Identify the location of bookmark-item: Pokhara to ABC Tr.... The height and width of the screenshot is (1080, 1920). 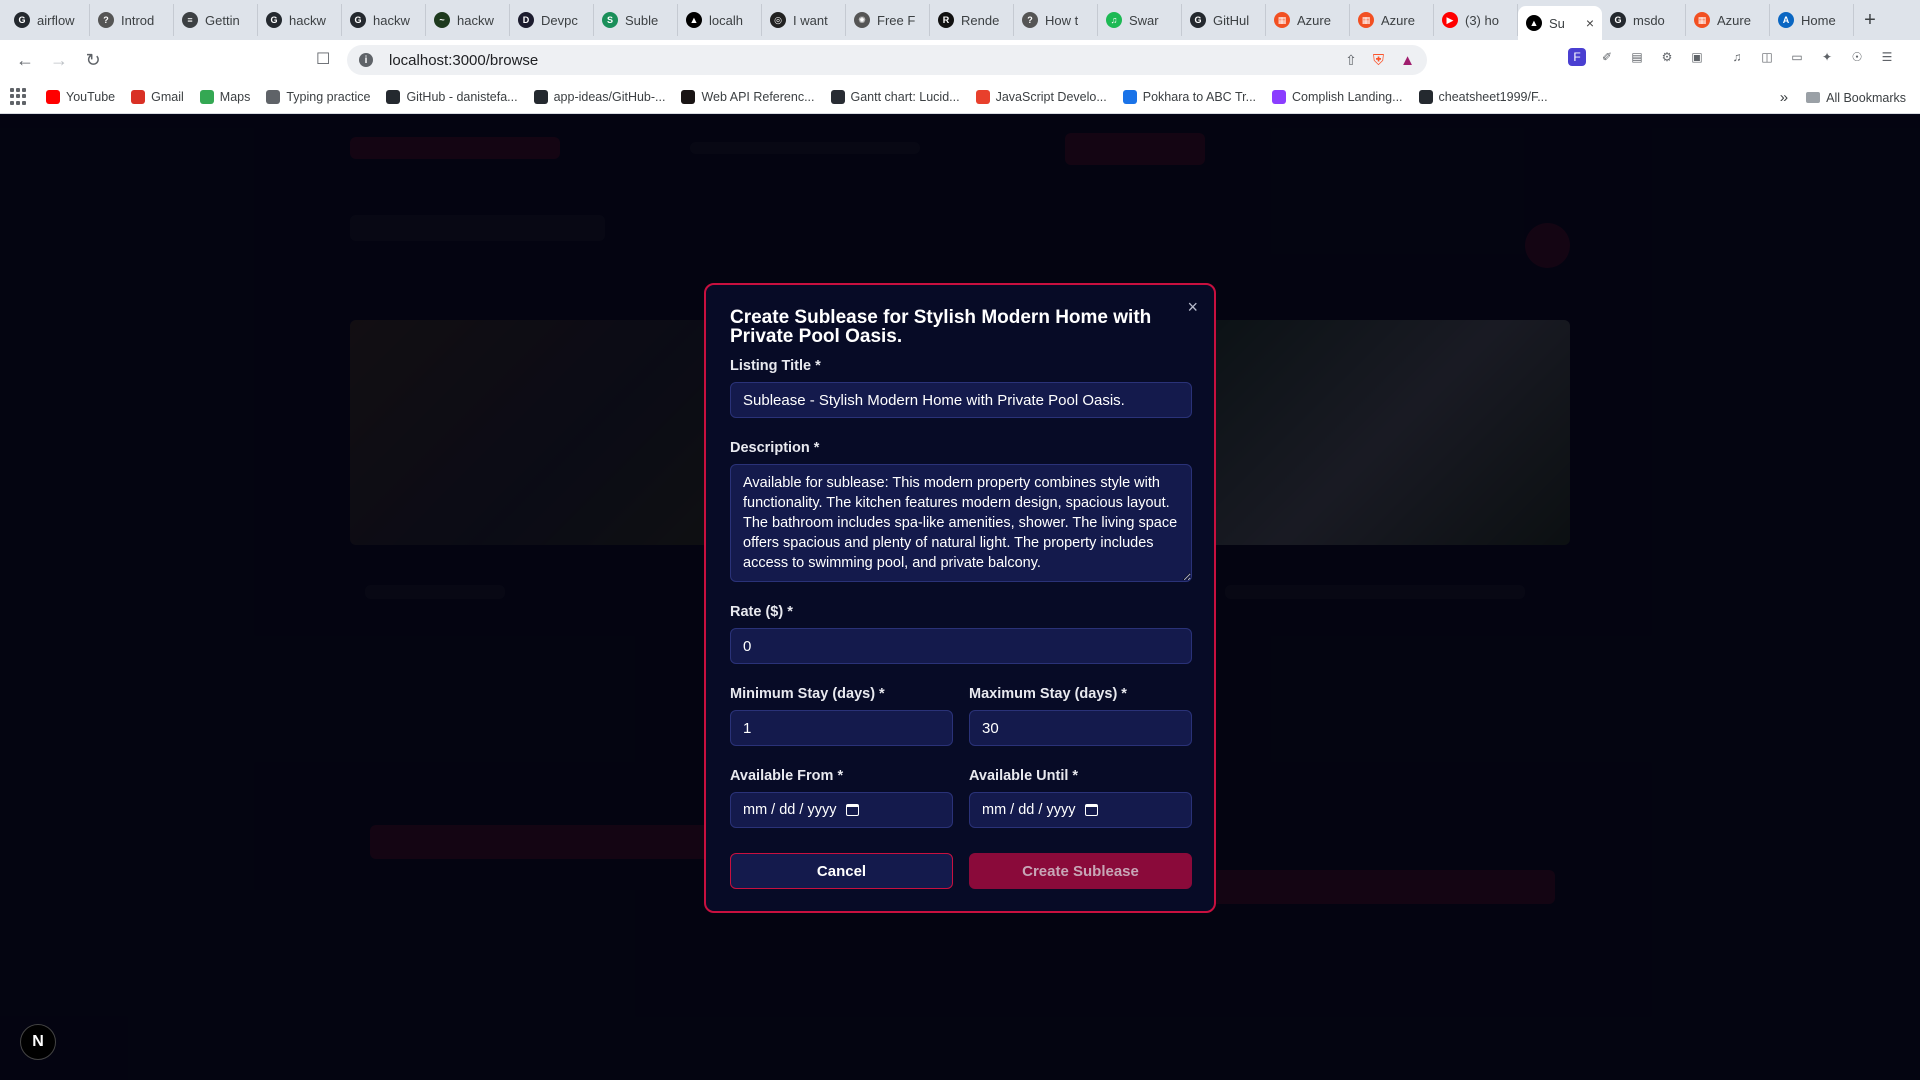
(1189, 96).